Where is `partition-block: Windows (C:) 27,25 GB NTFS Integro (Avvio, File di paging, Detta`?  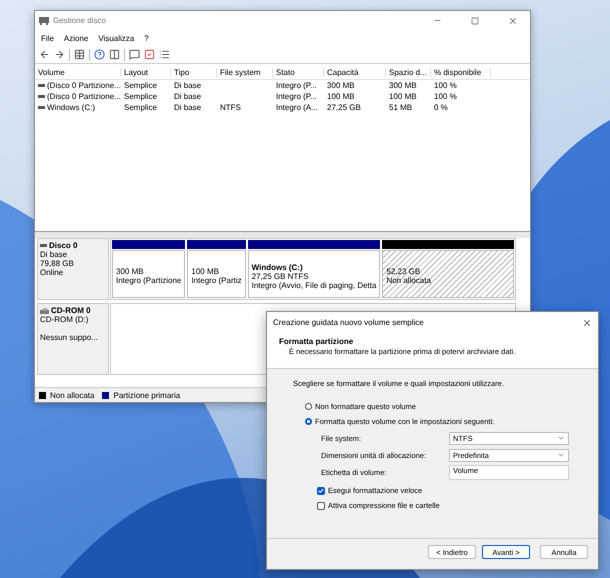
partition-block: Windows (C:) 27,25 GB NTFS Integro (Avvio, File di paging, Detta is located at coordinates (314, 274).